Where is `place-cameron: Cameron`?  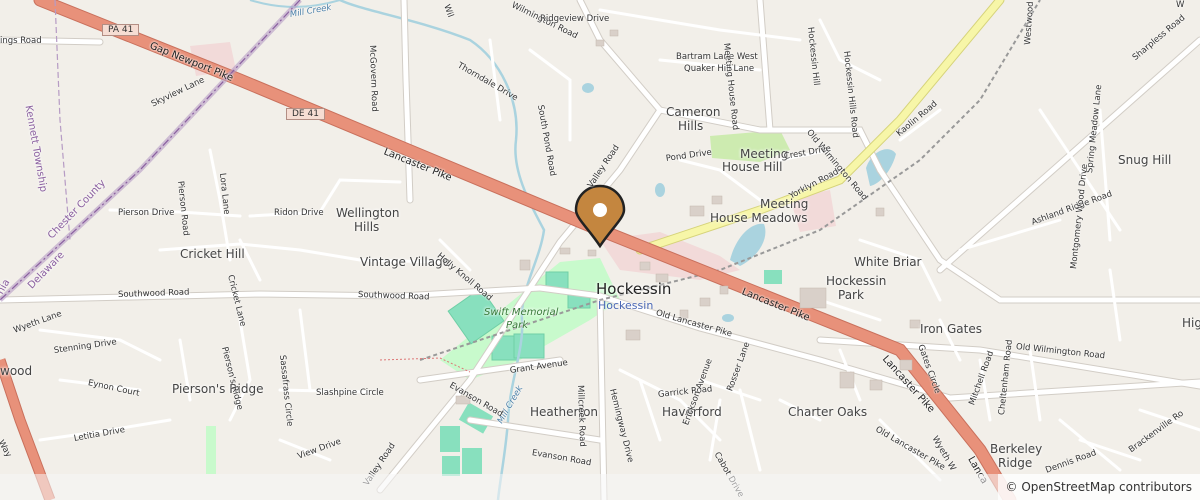 place-cameron: Cameron is located at coordinates (693, 112).